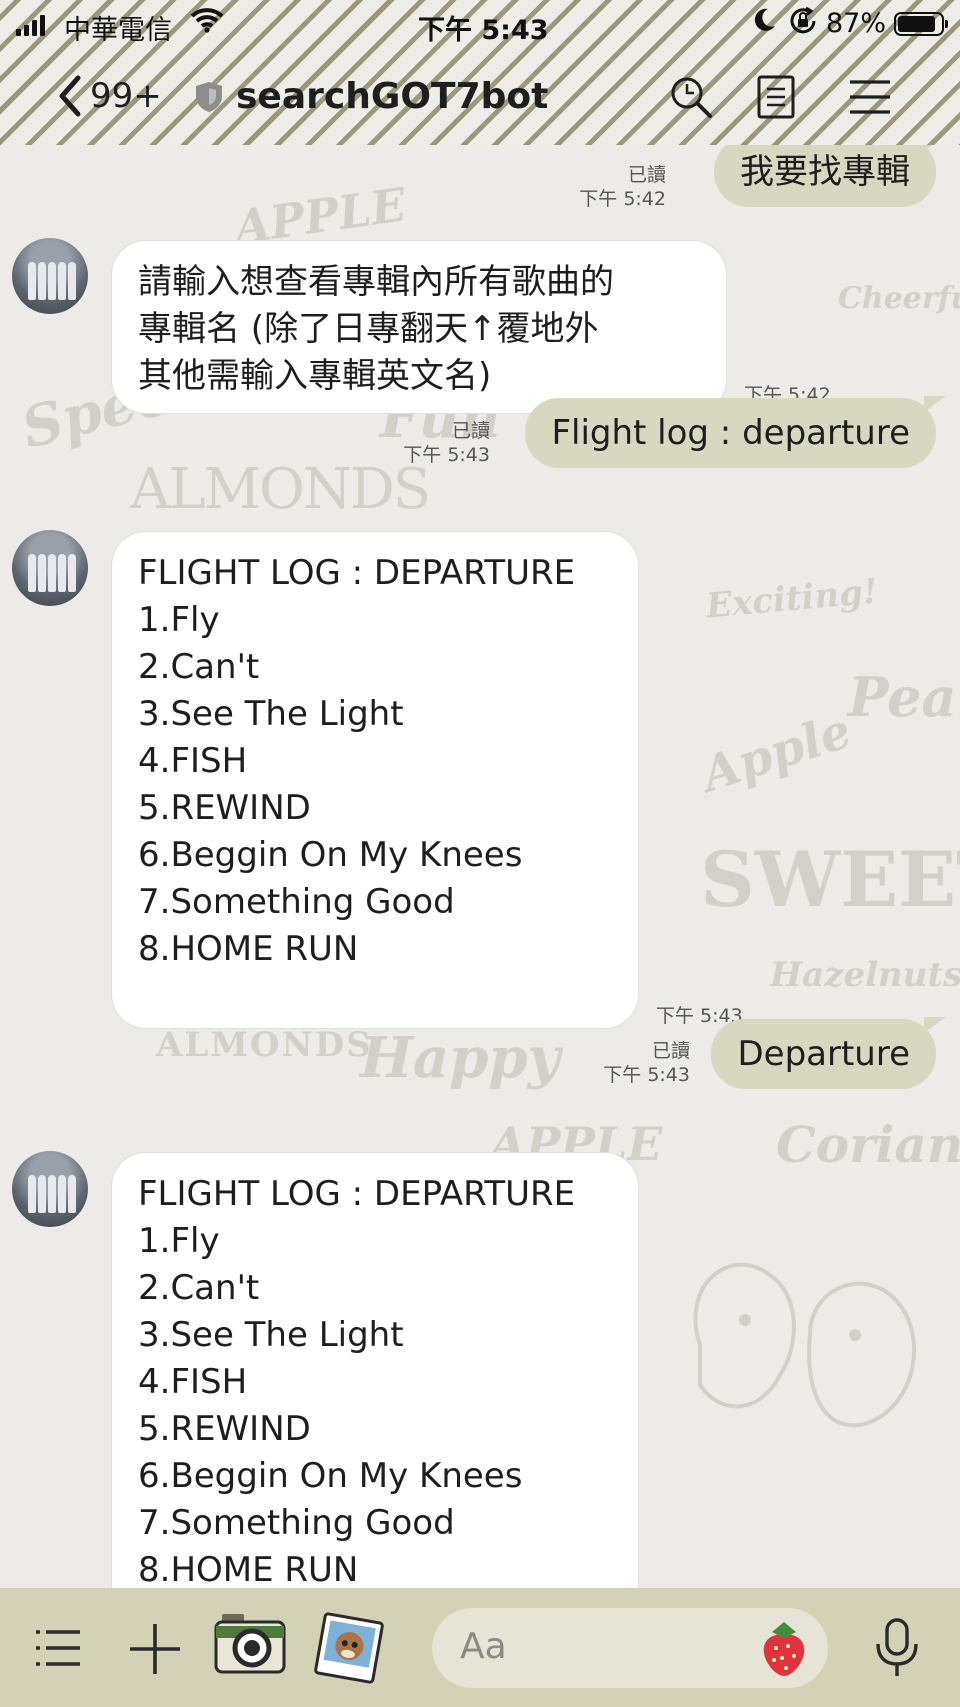 The height and width of the screenshot is (1707, 960). Describe the element at coordinates (865, 975) in the screenshot. I see `wallpaper-word: Hazelnuts` at that location.